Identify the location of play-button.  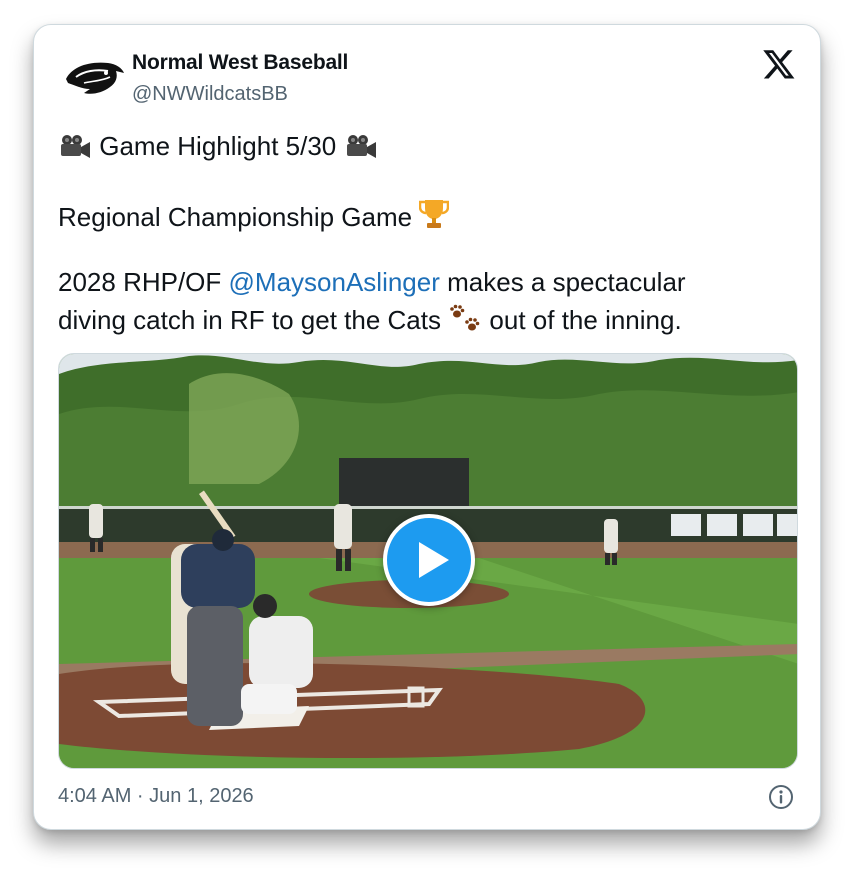
(429, 560).